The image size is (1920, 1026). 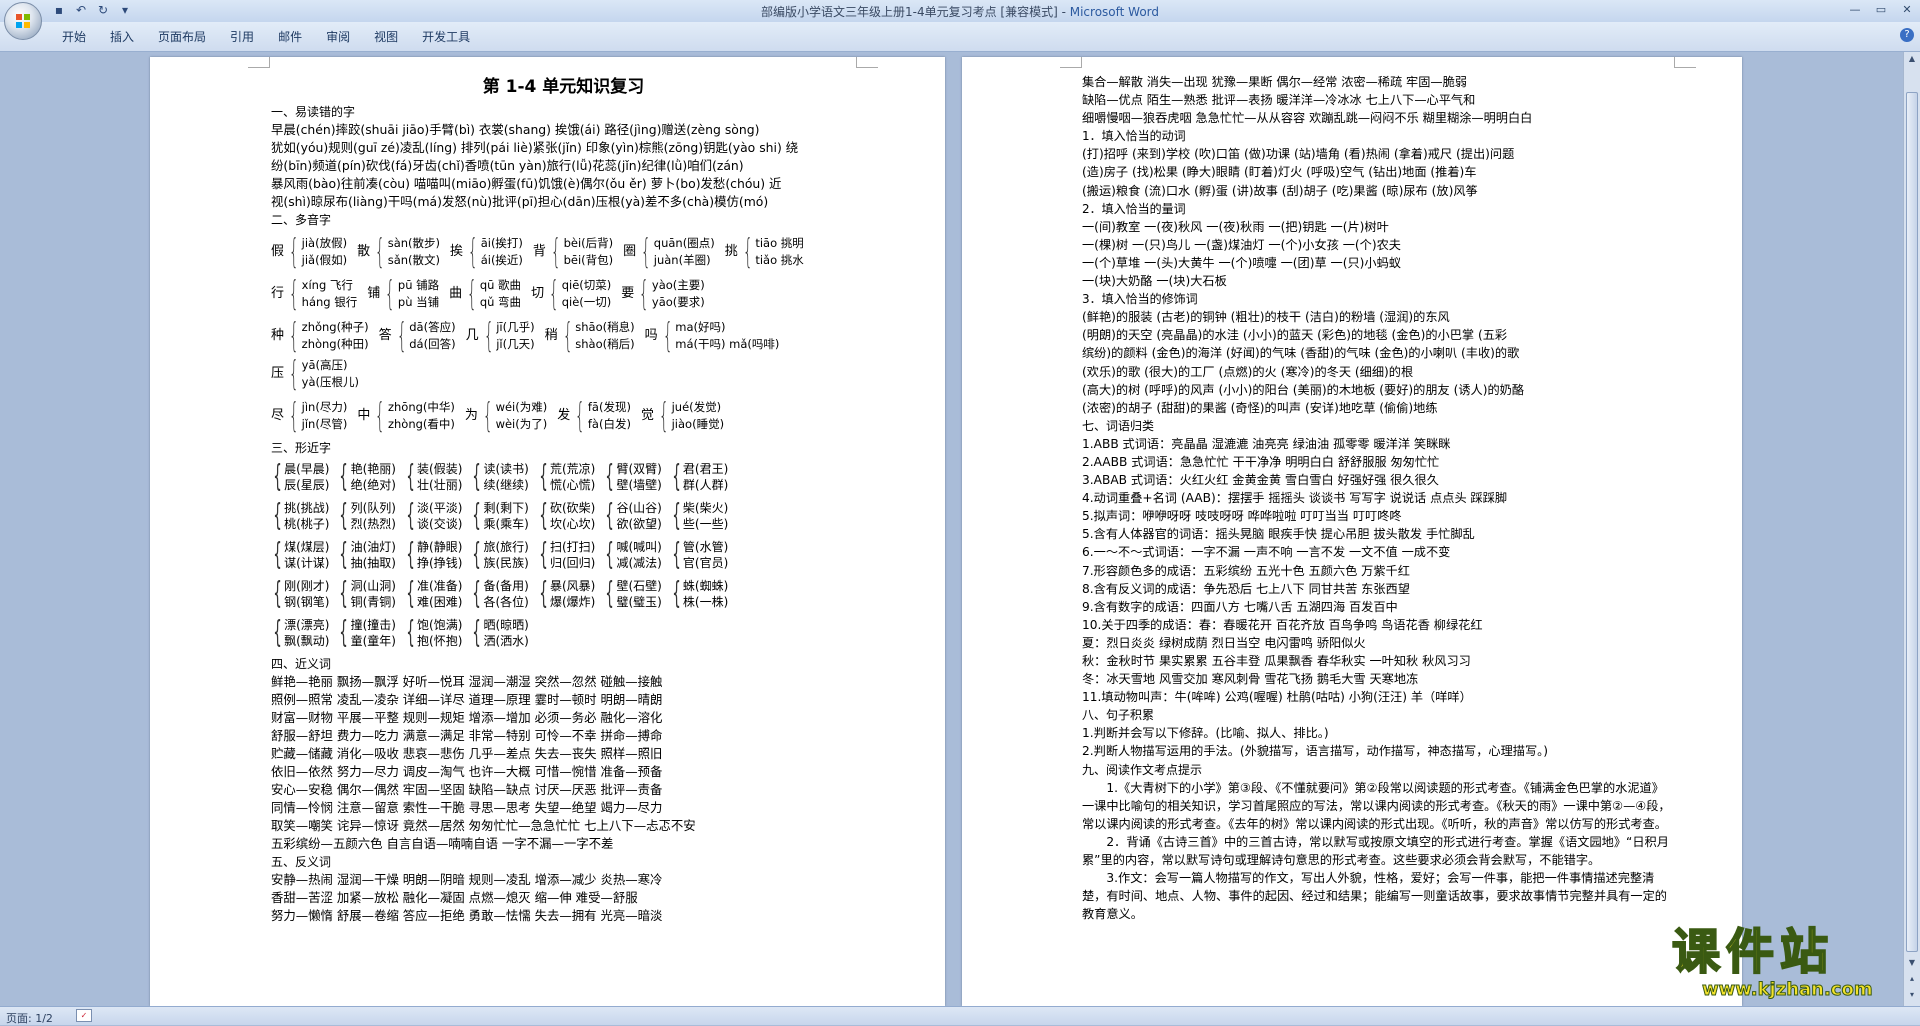 I want to click on document-title: 部编版小学语文三年级上册1-4单元复习考点 [兼容模式] -, so click(x=915, y=12).